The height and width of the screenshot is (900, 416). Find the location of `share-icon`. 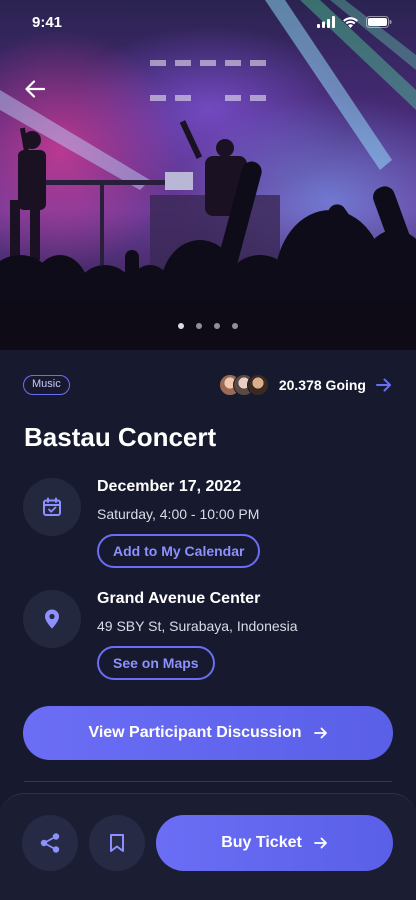

share-icon is located at coordinates (50, 843).